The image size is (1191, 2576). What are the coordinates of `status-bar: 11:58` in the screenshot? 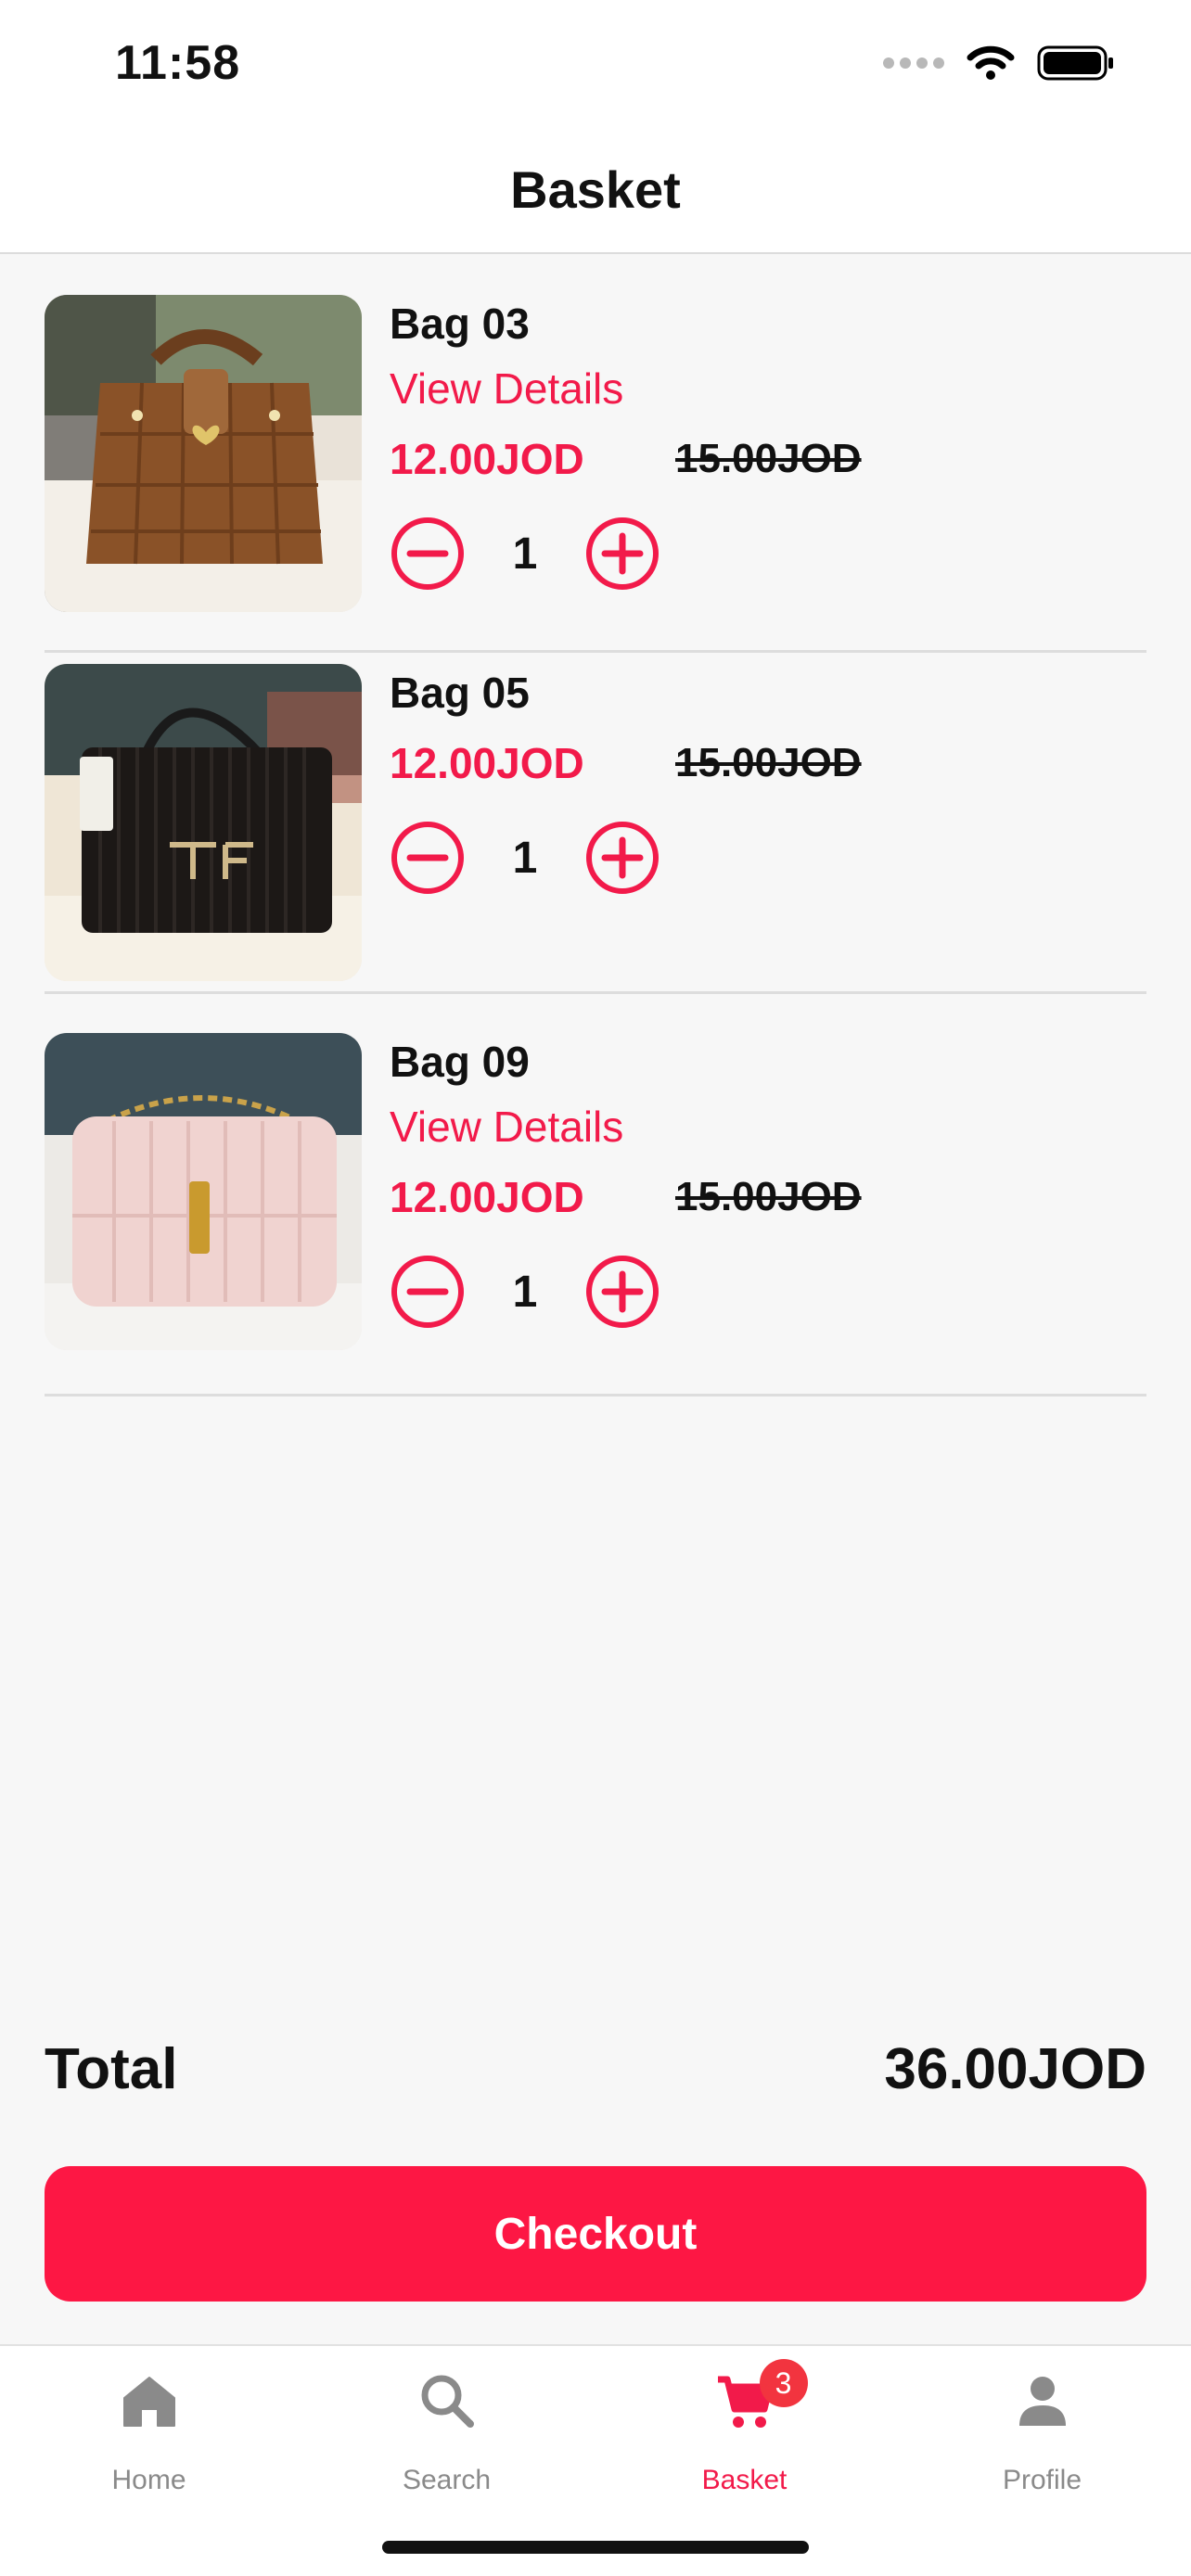 It's located at (595, 69).